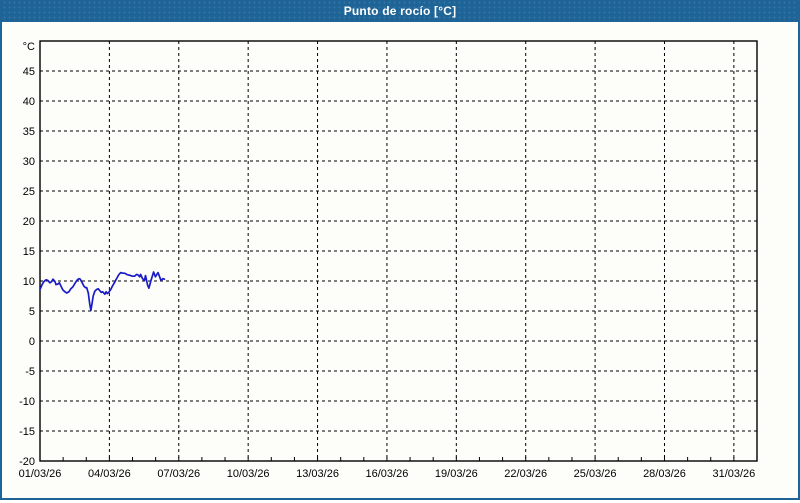  What do you see at coordinates (102, 291) in the screenshot?
I see `dewpoint-line` at bounding box center [102, 291].